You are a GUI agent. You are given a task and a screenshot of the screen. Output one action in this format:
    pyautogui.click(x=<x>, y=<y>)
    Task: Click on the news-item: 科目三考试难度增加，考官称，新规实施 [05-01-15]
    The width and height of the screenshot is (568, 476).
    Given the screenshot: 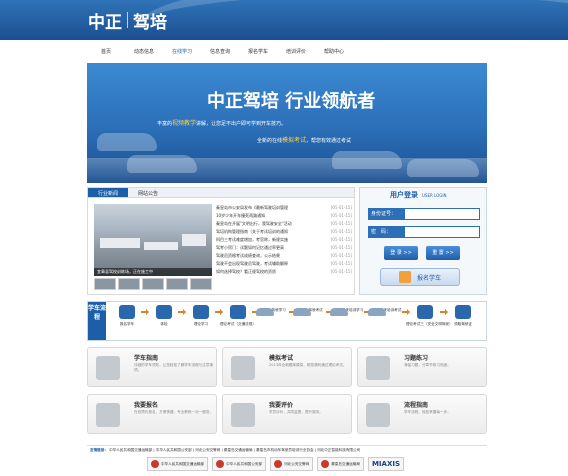 What is the action you would take?
    pyautogui.click(x=284, y=240)
    